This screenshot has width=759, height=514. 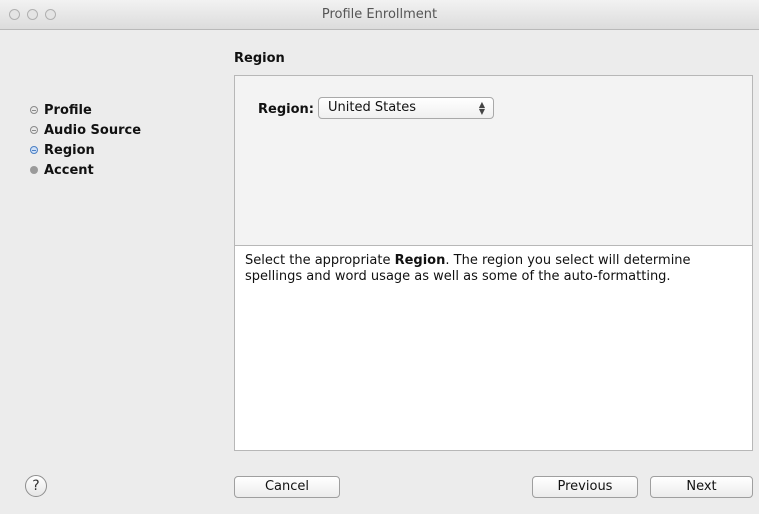 What do you see at coordinates (585, 487) in the screenshot?
I see `previous-button: Previous` at bounding box center [585, 487].